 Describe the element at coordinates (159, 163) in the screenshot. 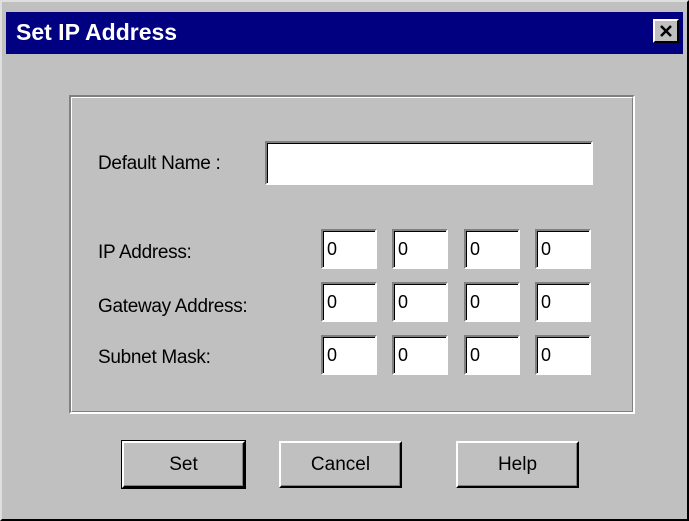

I see `default-name-label: Default Name :` at that location.